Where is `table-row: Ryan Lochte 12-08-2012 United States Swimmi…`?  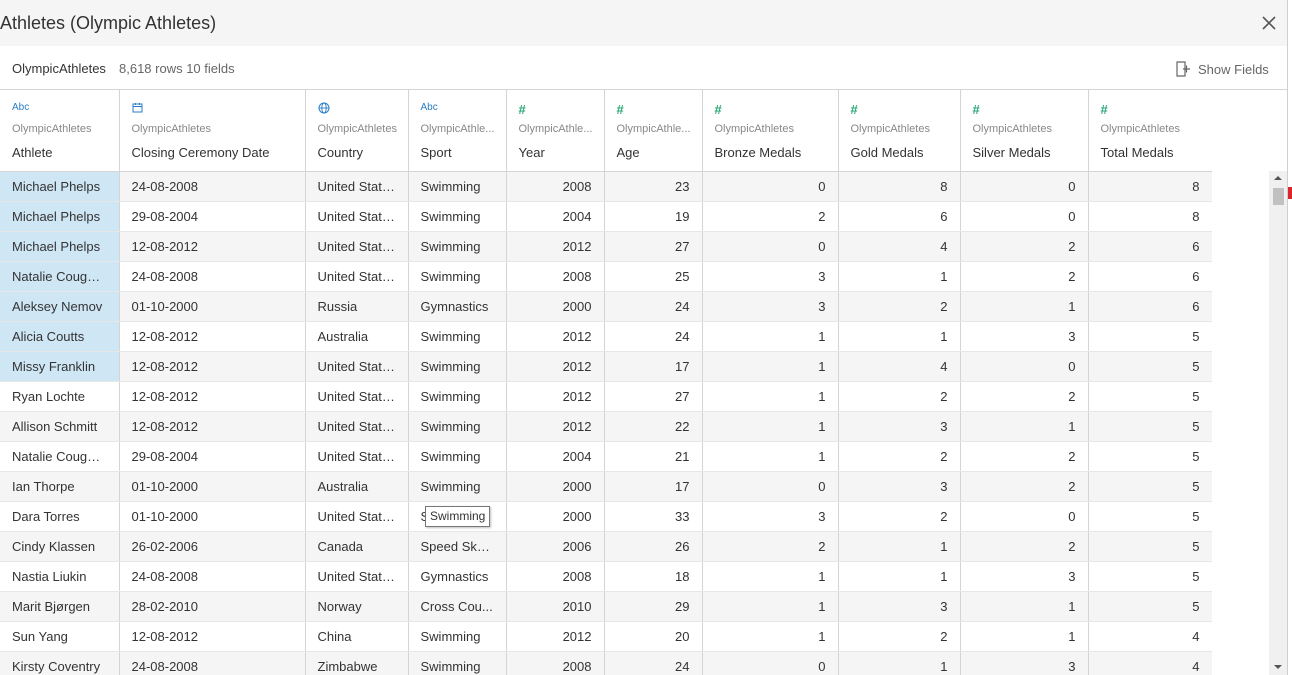 table-row: Ryan Lochte 12-08-2012 United States Swimmi… is located at coordinates (606, 396).